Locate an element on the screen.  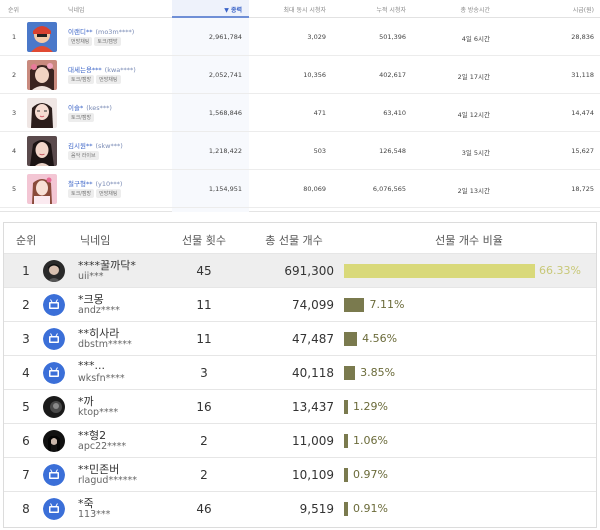
header-power-sort: ▼ 종력 is located at coordinates (208, 9).